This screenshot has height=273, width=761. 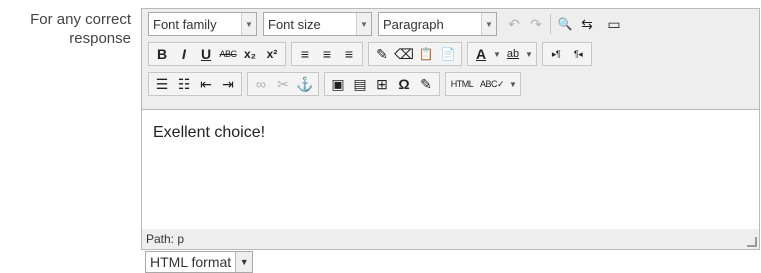 I want to click on paste-word-icon: 📄, so click(x=448, y=54).